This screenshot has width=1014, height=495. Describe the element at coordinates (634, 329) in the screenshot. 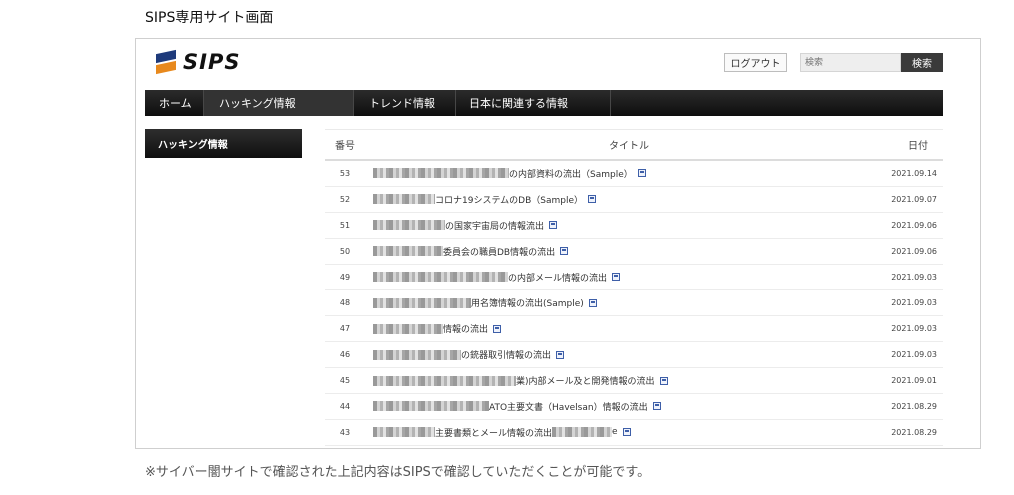

I see `table-row: 47 情報の流出 2021.09.03` at that location.